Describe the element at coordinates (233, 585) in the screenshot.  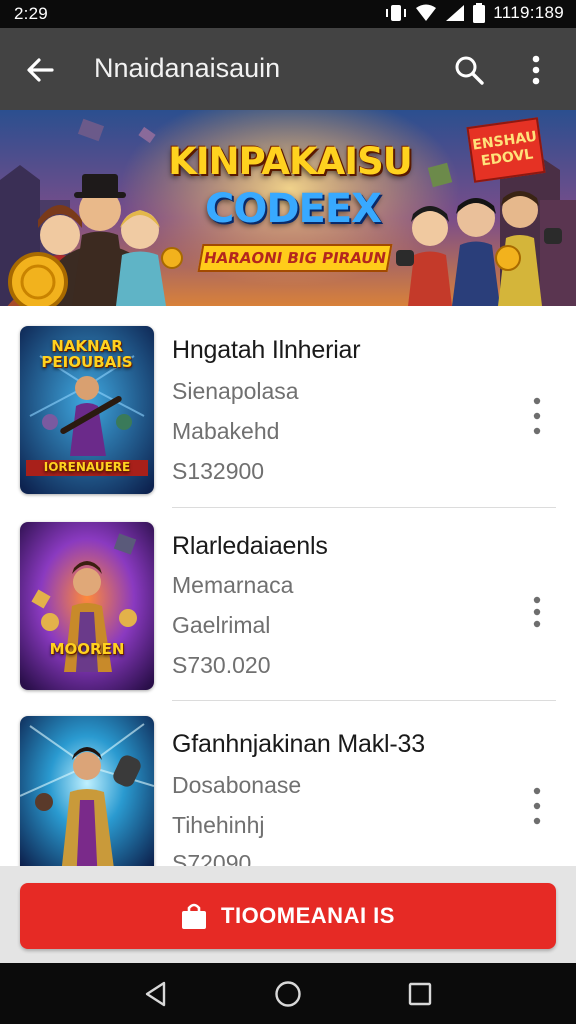
I see `item-subtitle: Memarnaca` at that location.